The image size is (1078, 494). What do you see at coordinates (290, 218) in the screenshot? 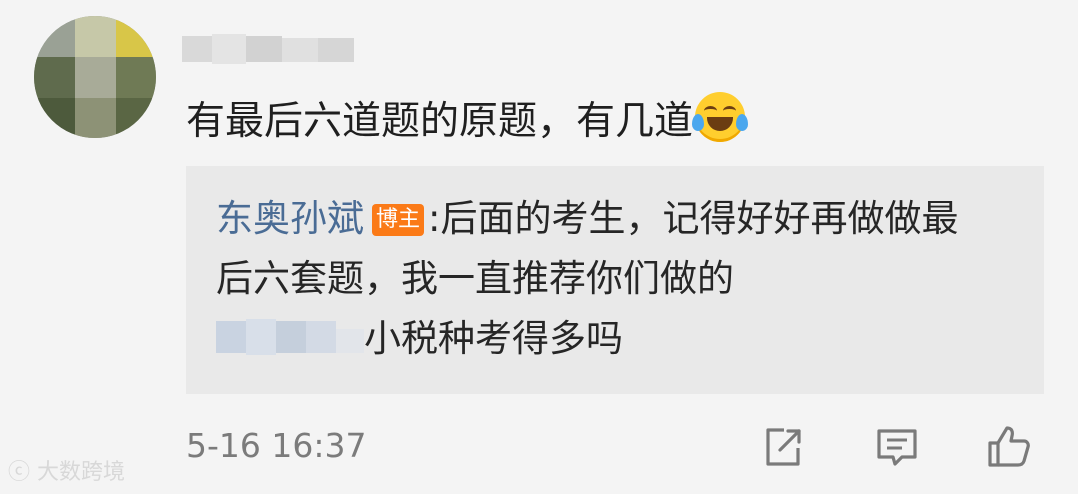
I see `reply-author-link: 东奥孙斌` at bounding box center [290, 218].